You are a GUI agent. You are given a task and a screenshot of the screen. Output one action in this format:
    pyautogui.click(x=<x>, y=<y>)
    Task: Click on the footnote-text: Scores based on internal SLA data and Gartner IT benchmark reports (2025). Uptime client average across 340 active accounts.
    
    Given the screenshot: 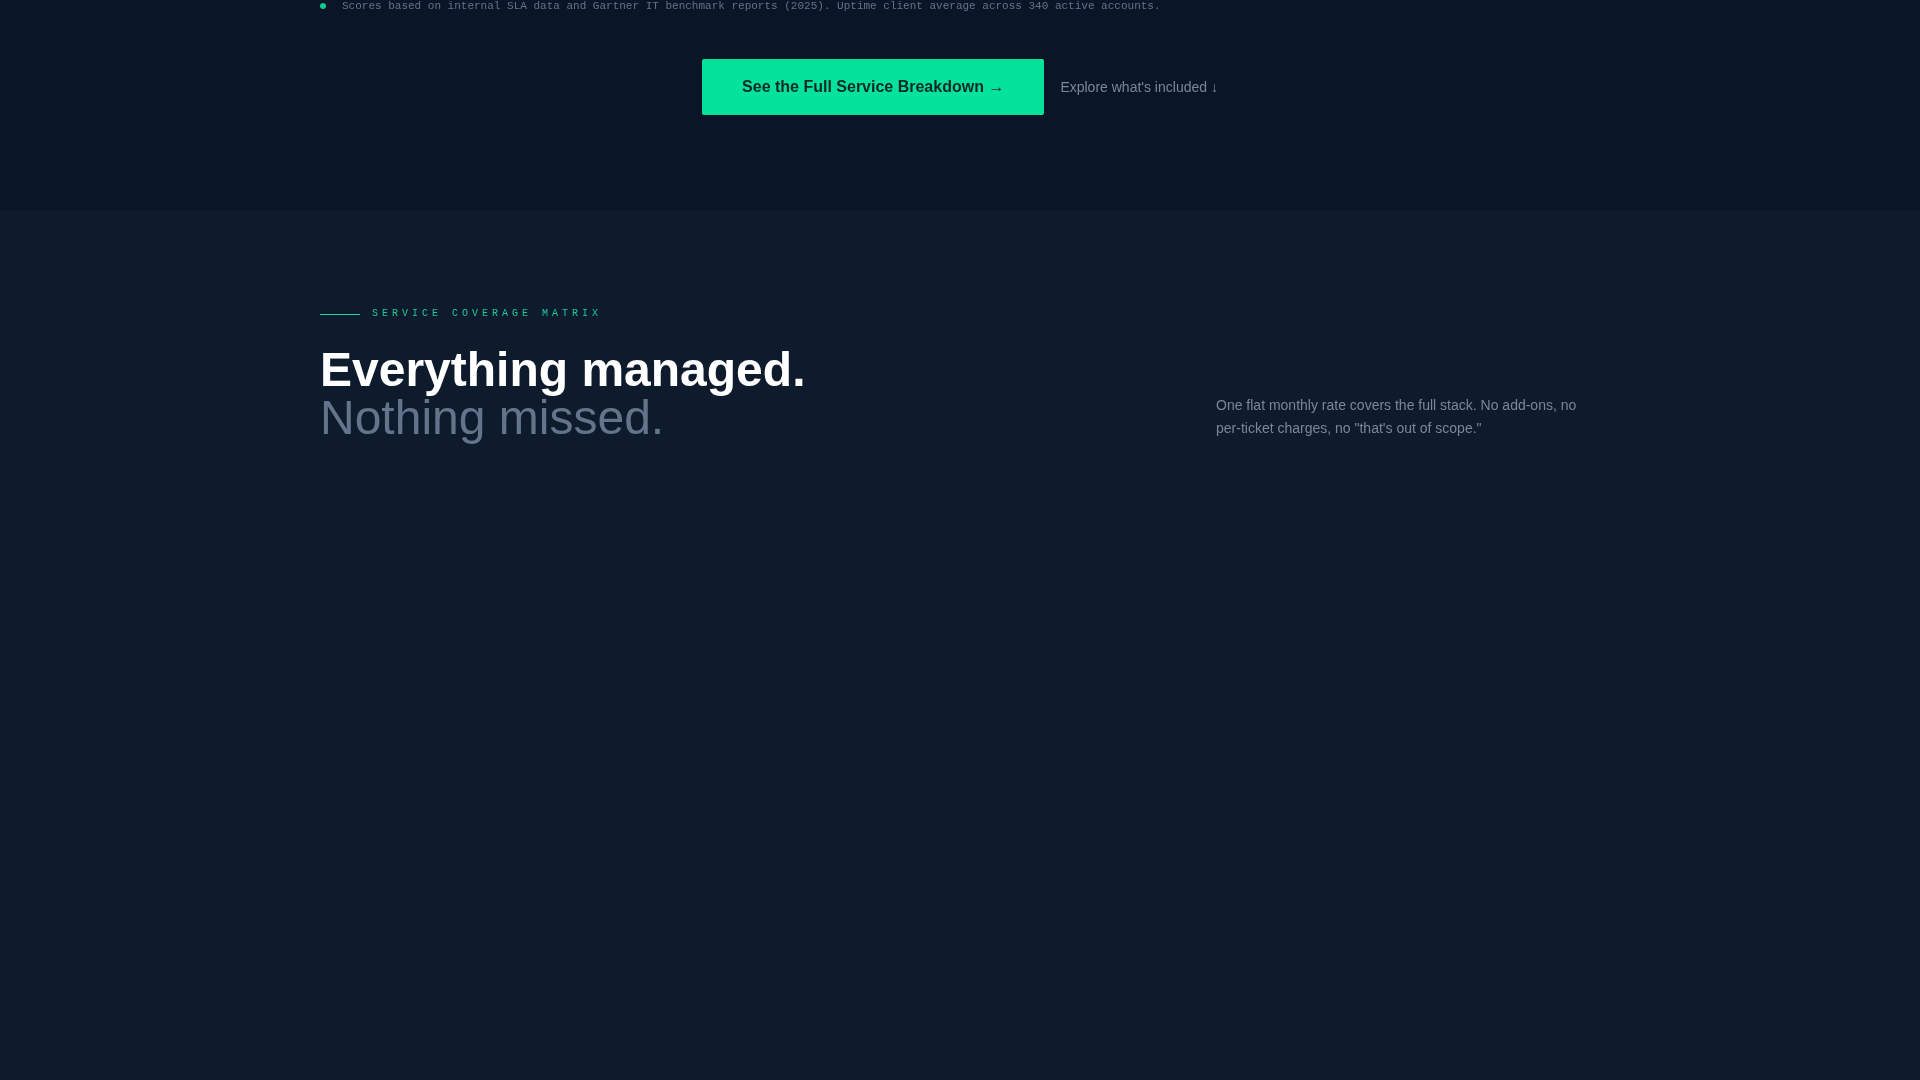 What is the action you would take?
    pyautogui.click(x=751, y=6)
    